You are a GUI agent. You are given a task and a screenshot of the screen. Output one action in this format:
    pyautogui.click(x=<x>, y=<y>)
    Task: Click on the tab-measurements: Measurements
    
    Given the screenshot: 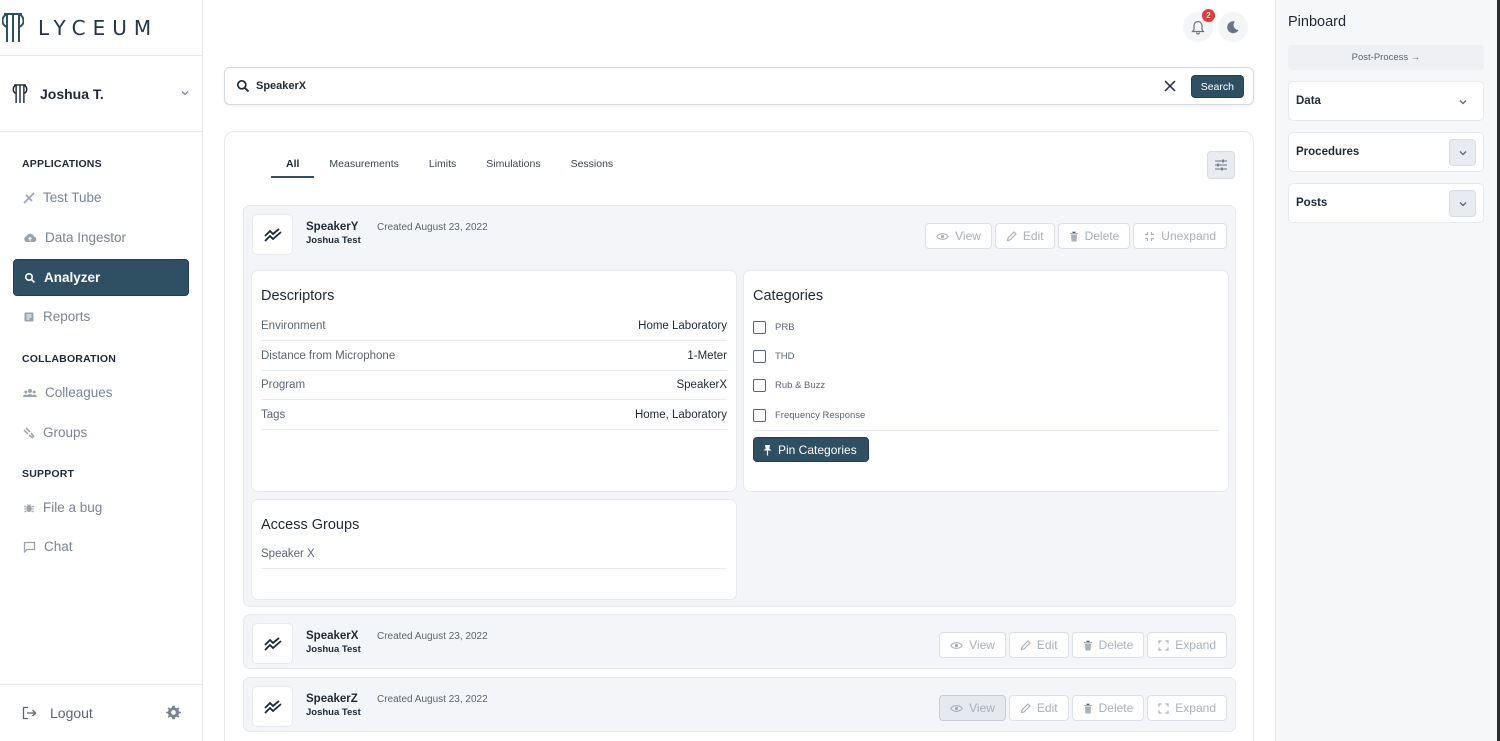 What is the action you would take?
    pyautogui.click(x=363, y=166)
    